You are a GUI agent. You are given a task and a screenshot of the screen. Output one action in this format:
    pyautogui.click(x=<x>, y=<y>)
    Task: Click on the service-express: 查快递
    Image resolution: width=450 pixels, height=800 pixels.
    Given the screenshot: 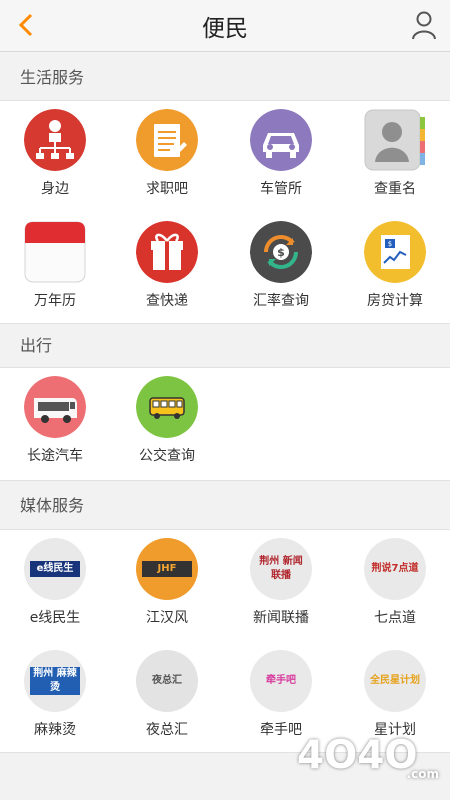 What is the action you would take?
    pyautogui.click(x=168, y=269)
    